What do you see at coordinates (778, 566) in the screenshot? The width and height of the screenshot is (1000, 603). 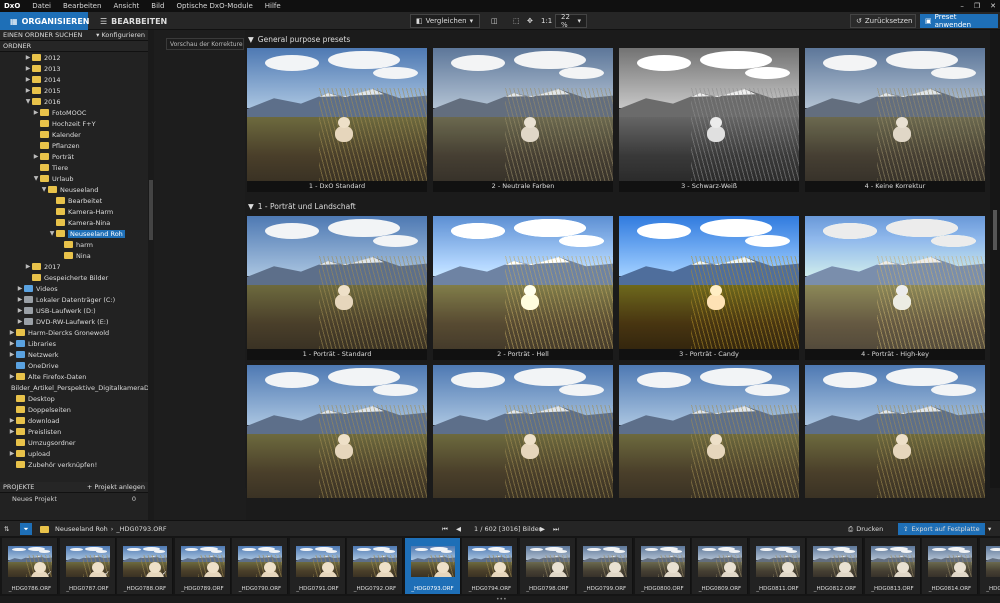 I see `filmstrip-thumbnail: _HDG0811.ORF` at bounding box center [778, 566].